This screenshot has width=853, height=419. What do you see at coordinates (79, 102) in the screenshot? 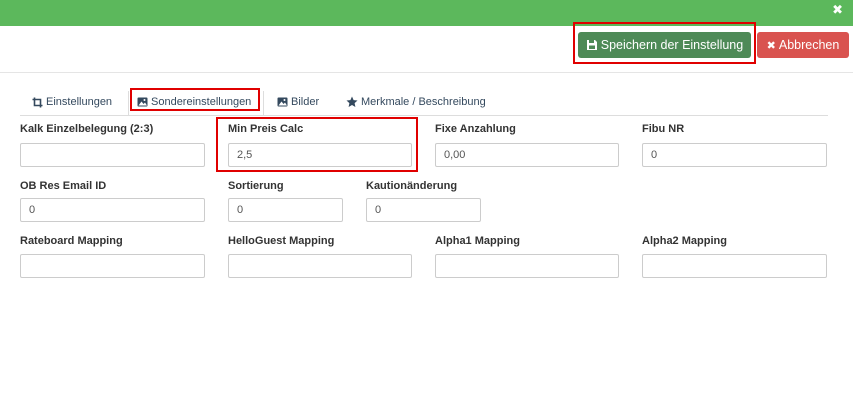
I see `tab-label: Einstellungen` at bounding box center [79, 102].